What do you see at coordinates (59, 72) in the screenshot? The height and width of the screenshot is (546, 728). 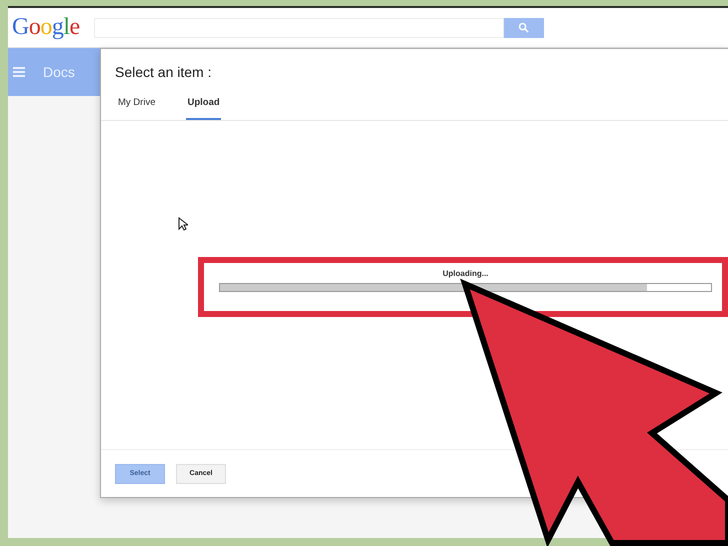 I see `app-title: Docs` at bounding box center [59, 72].